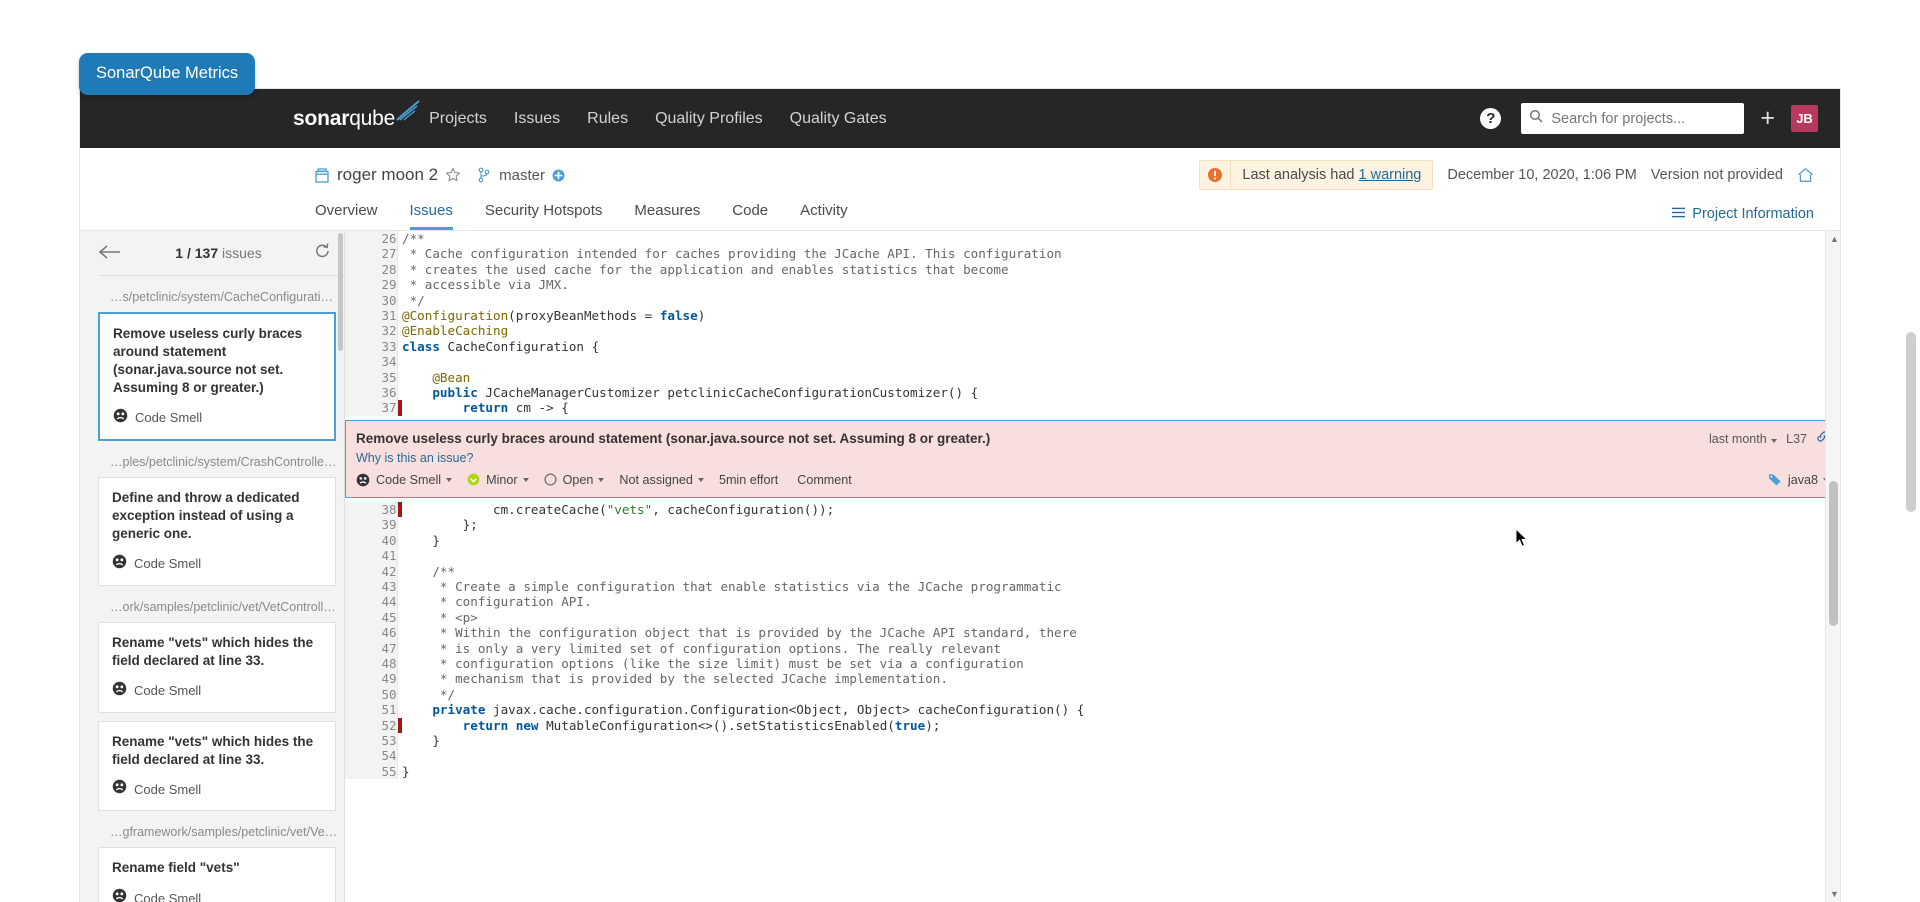 Image resolution: width=1920 pixels, height=902 pixels. I want to click on browser-scrollbar-thumb, so click(1911, 422).